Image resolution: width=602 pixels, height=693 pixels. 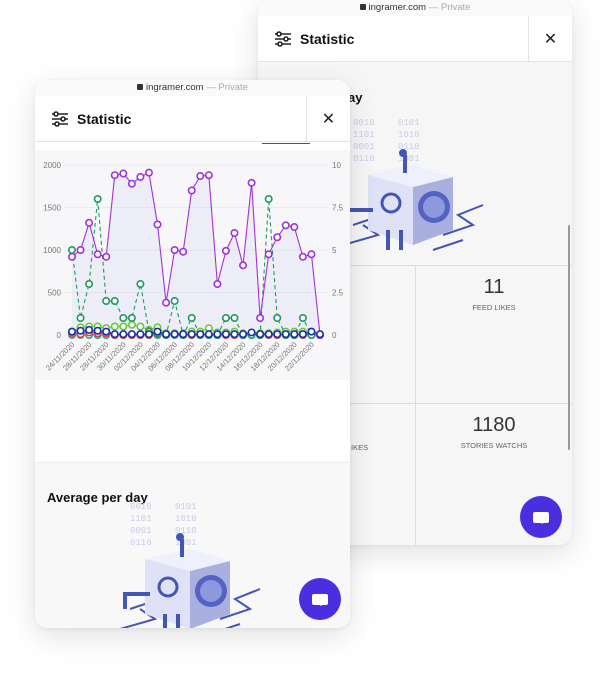 What do you see at coordinates (334, 250) in the screenshot?
I see `y-right-tick-label: 5` at bounding box center [334, 250].